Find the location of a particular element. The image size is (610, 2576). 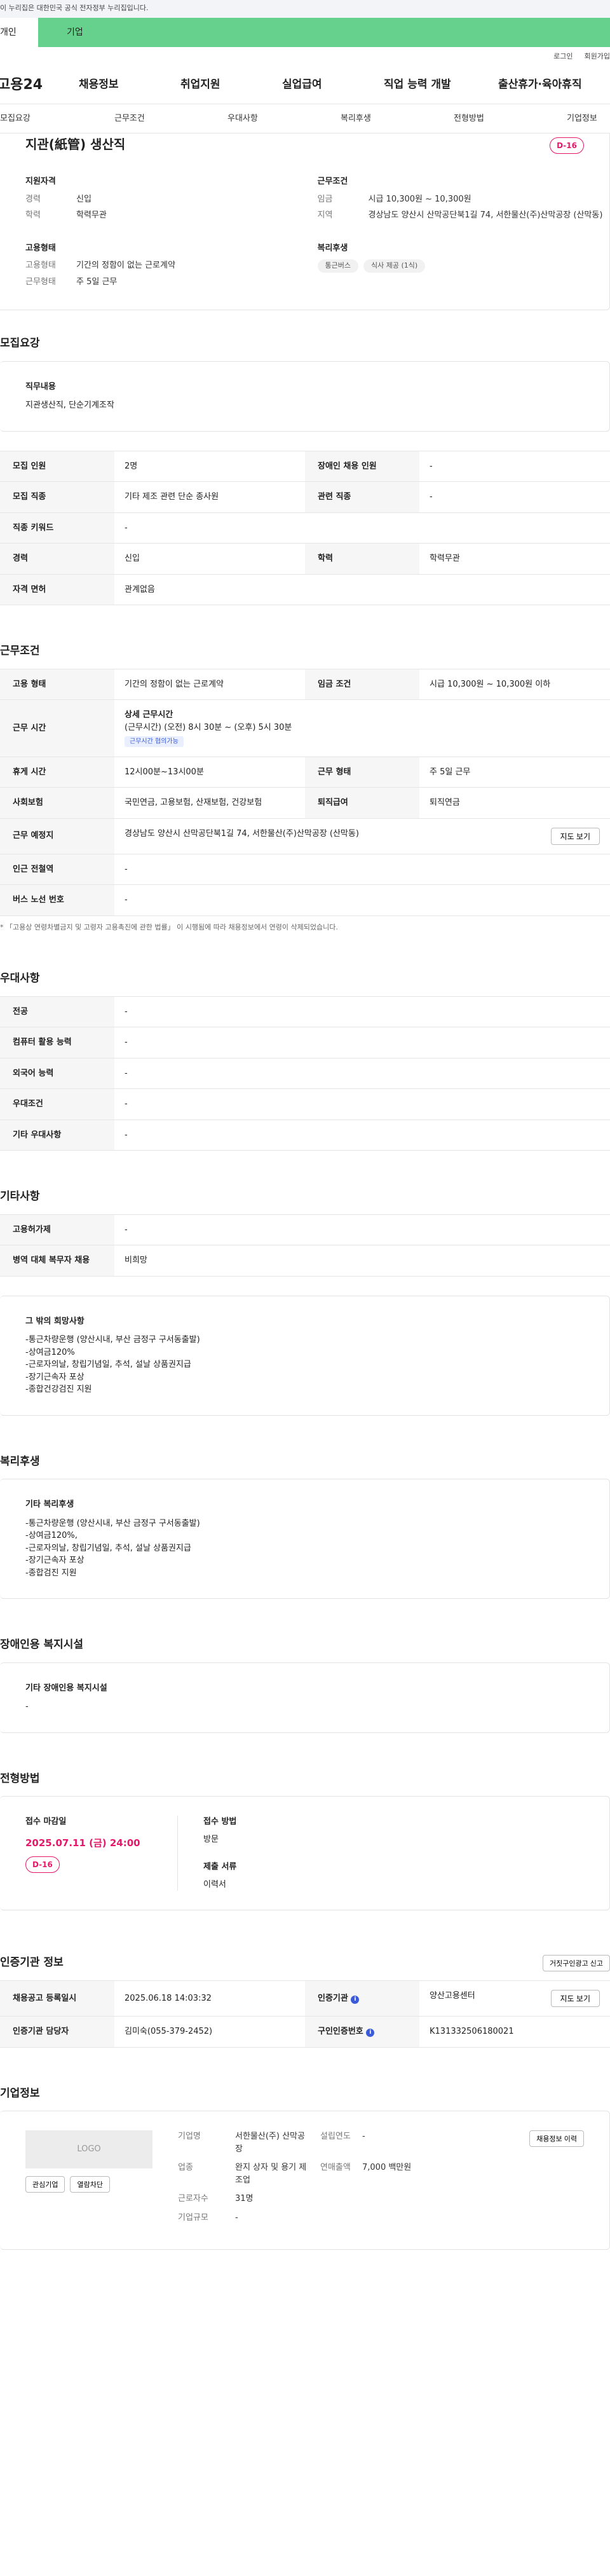

cell-value: 퇴직연금 is located at coordinates (514, 803).